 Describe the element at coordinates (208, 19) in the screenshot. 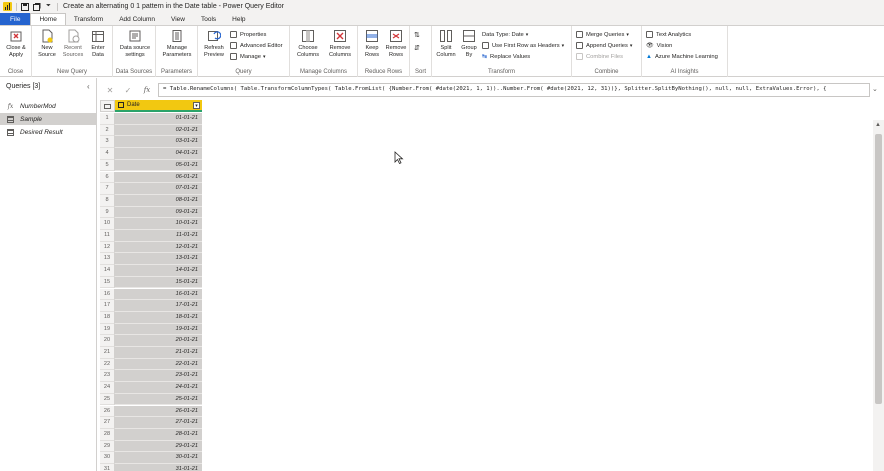

I see `tab-tools: Tools` at that location.